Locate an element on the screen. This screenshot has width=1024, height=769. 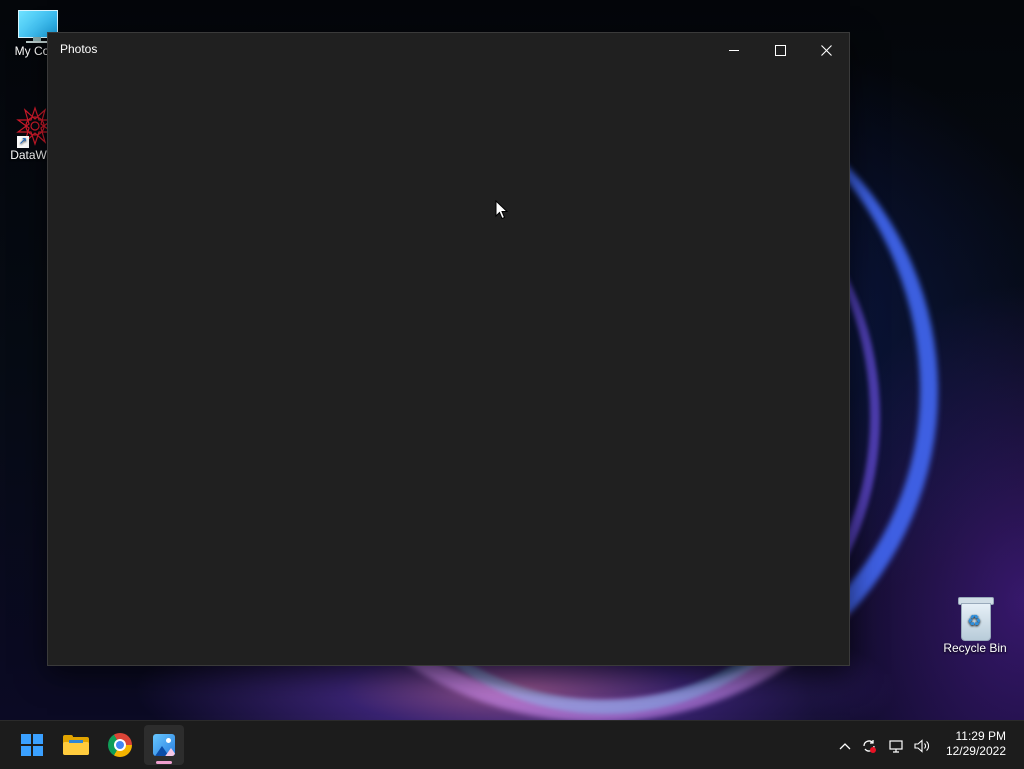
active-app-indicator is located at coordinates (164, 762).